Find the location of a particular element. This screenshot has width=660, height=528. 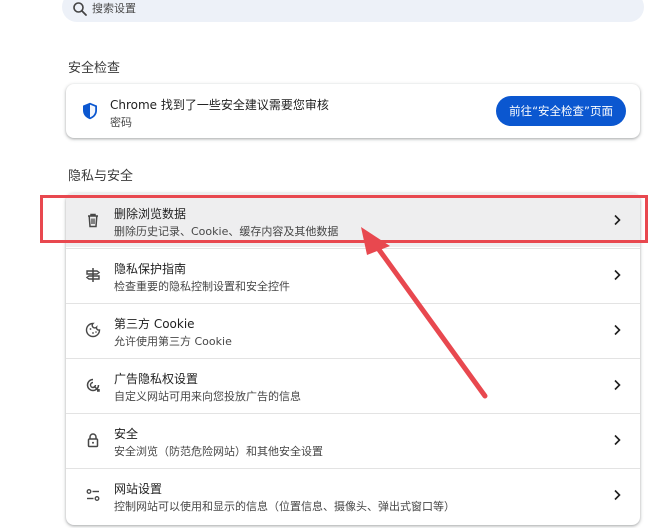

list-item-title: 隐私保护指南 is located at coordinates (150, 269).